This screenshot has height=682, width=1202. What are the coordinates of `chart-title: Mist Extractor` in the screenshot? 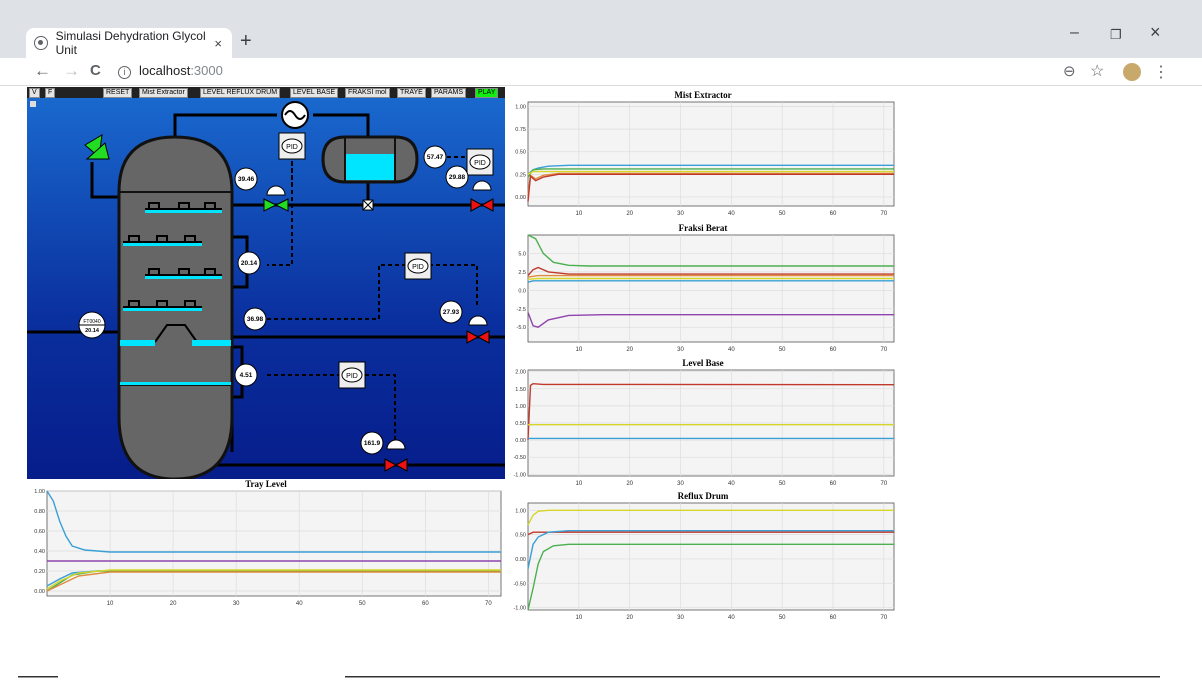 It's located at (703, 95).